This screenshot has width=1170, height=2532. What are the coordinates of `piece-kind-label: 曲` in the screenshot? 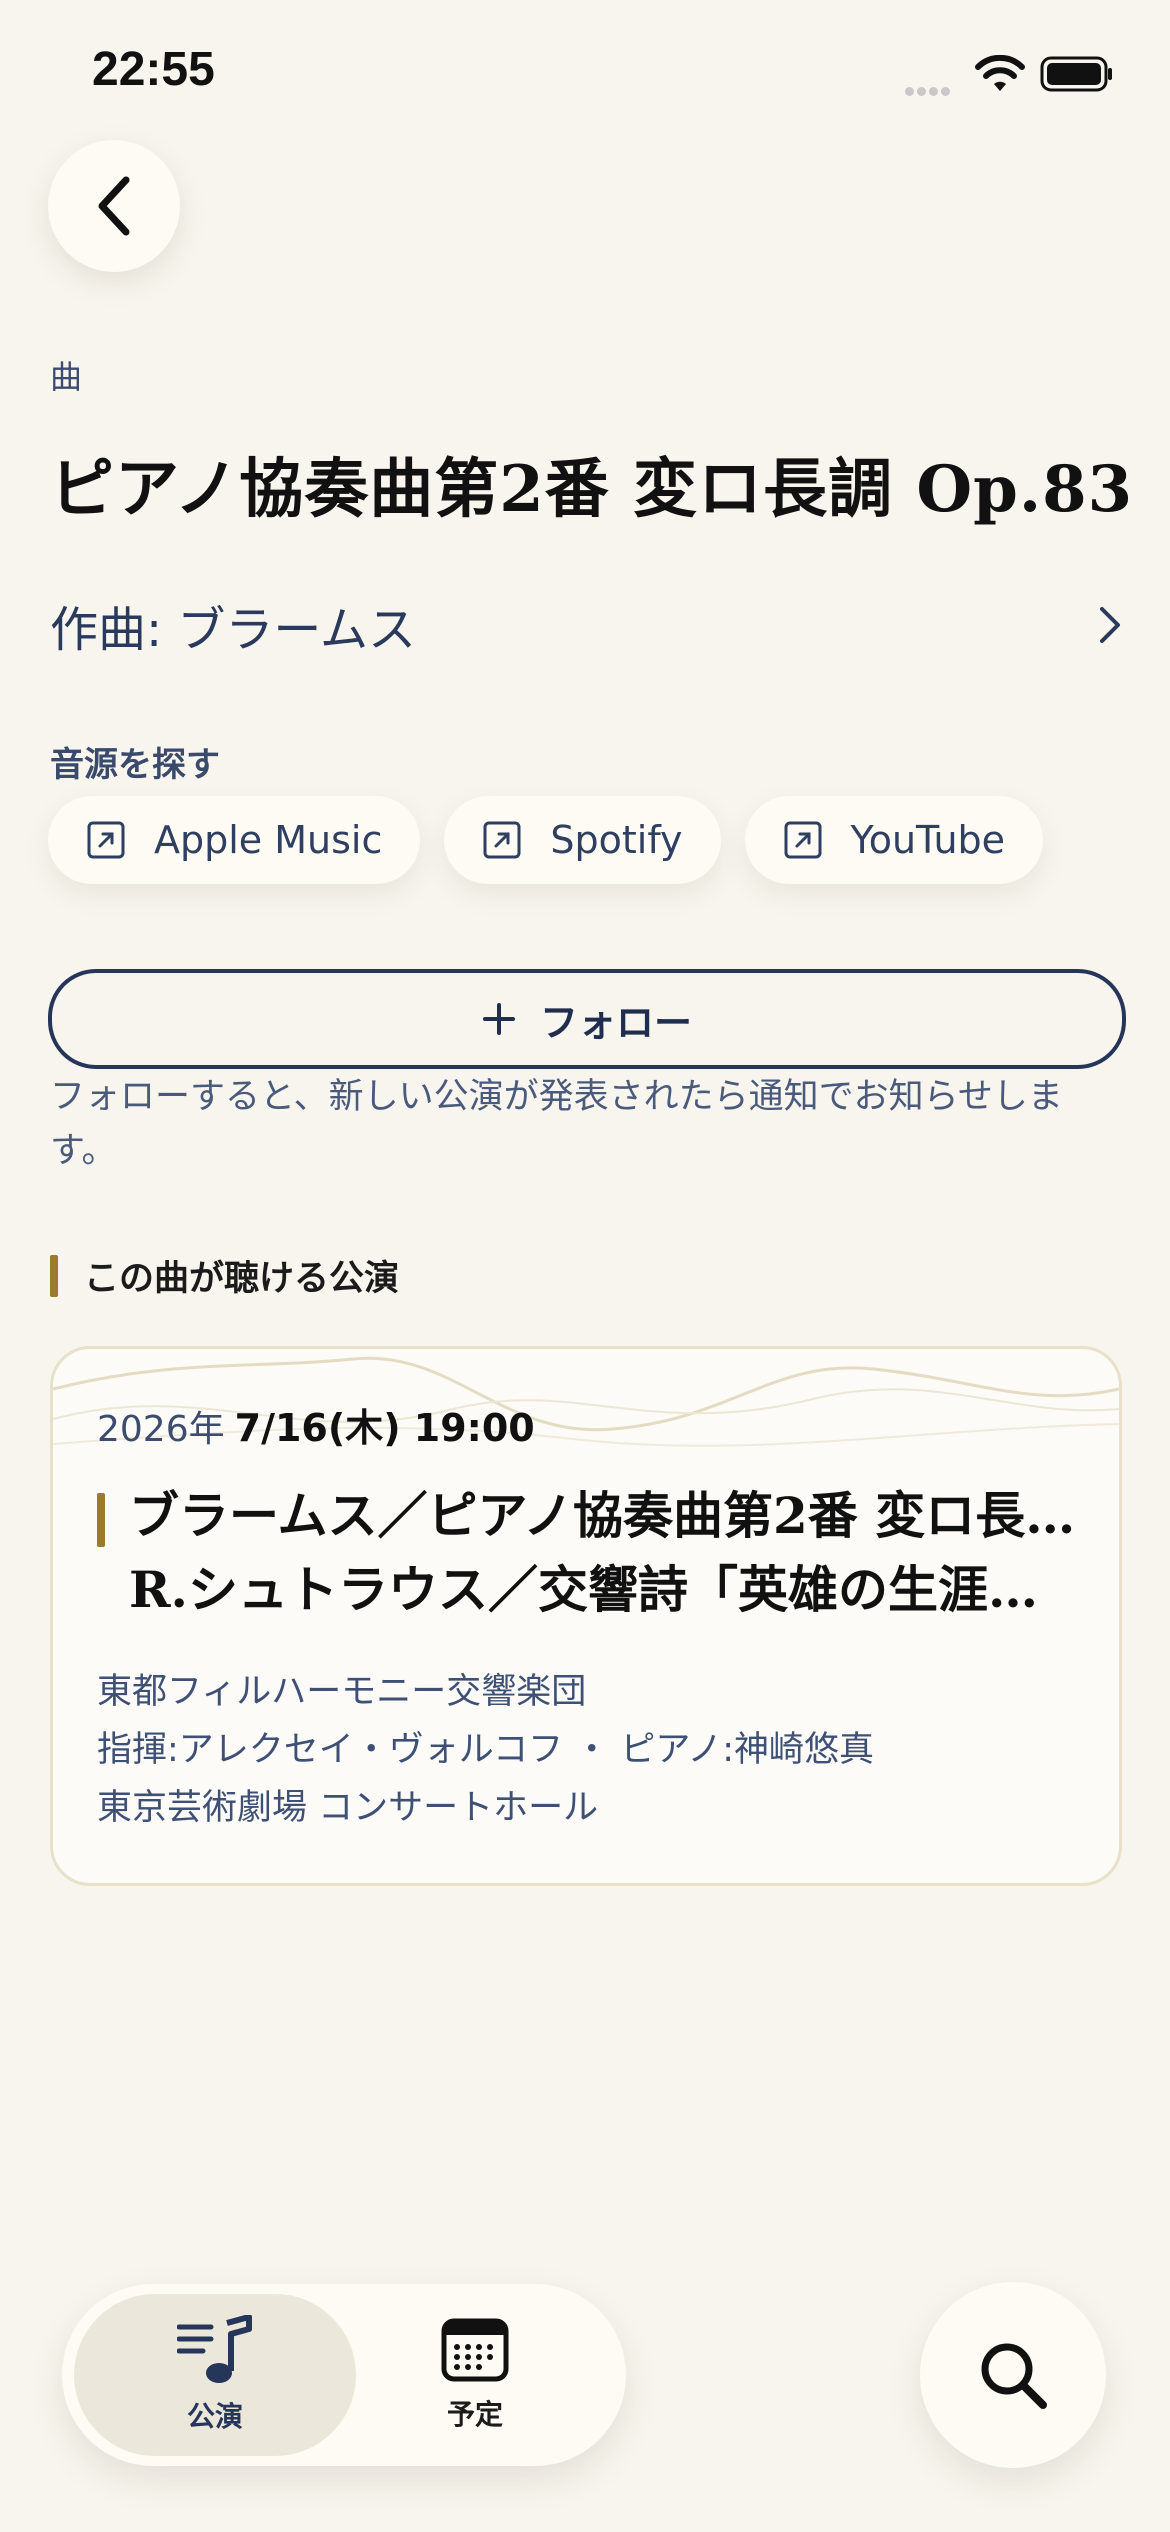 It's located at (66, 377).